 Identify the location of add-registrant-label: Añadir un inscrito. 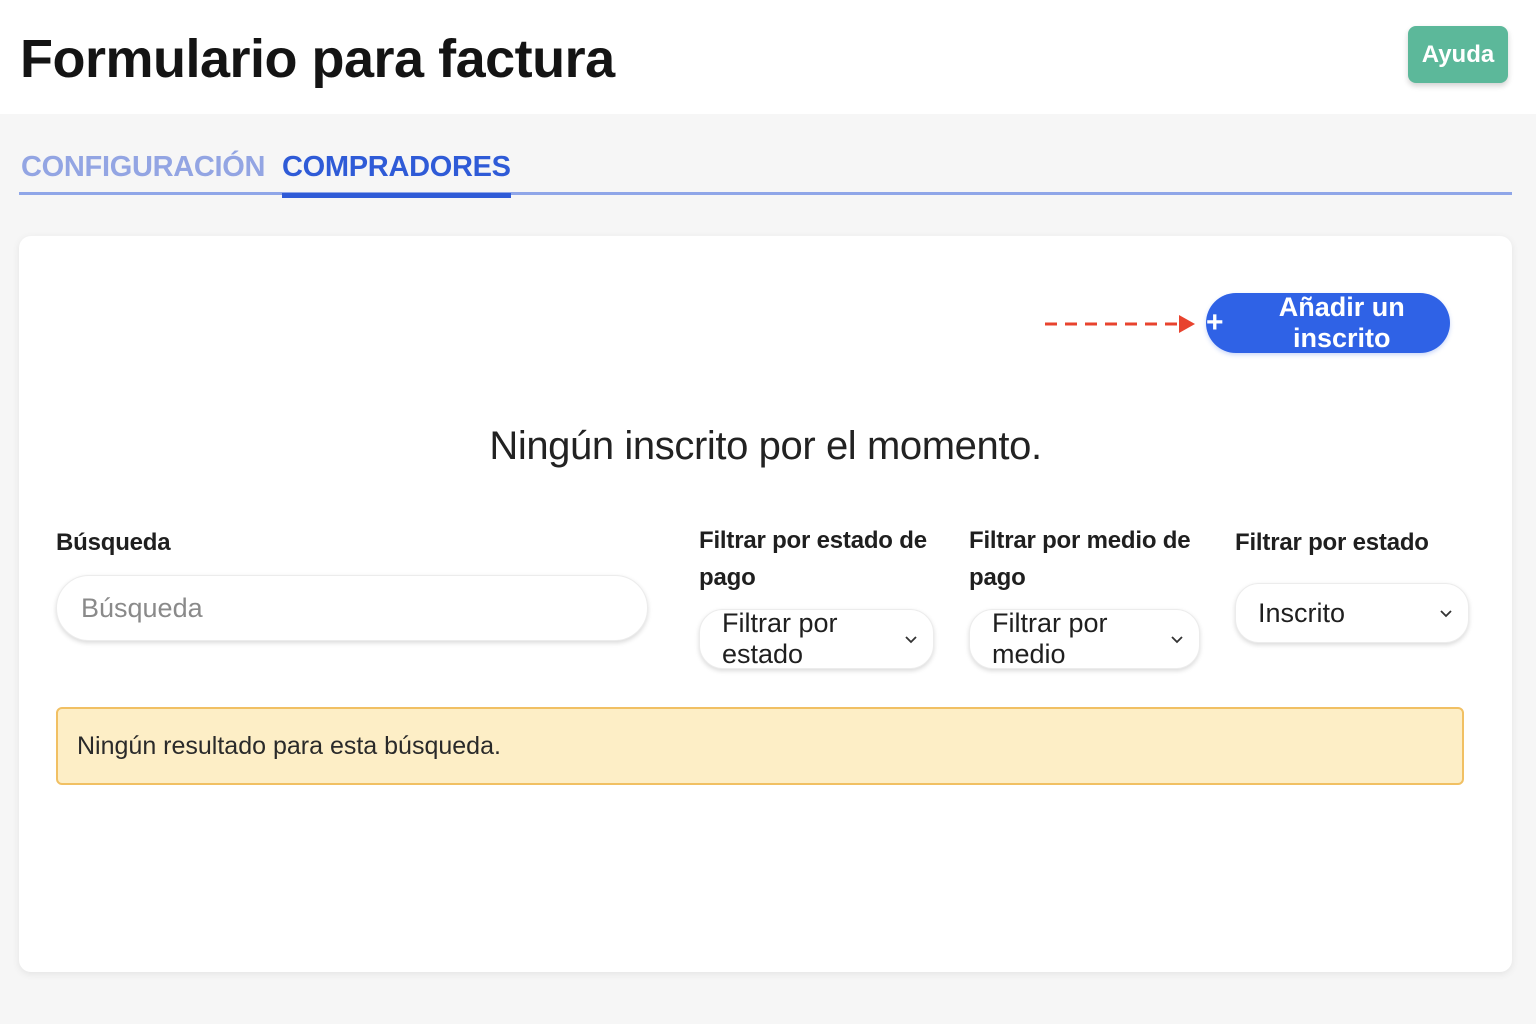
(1341, 322).